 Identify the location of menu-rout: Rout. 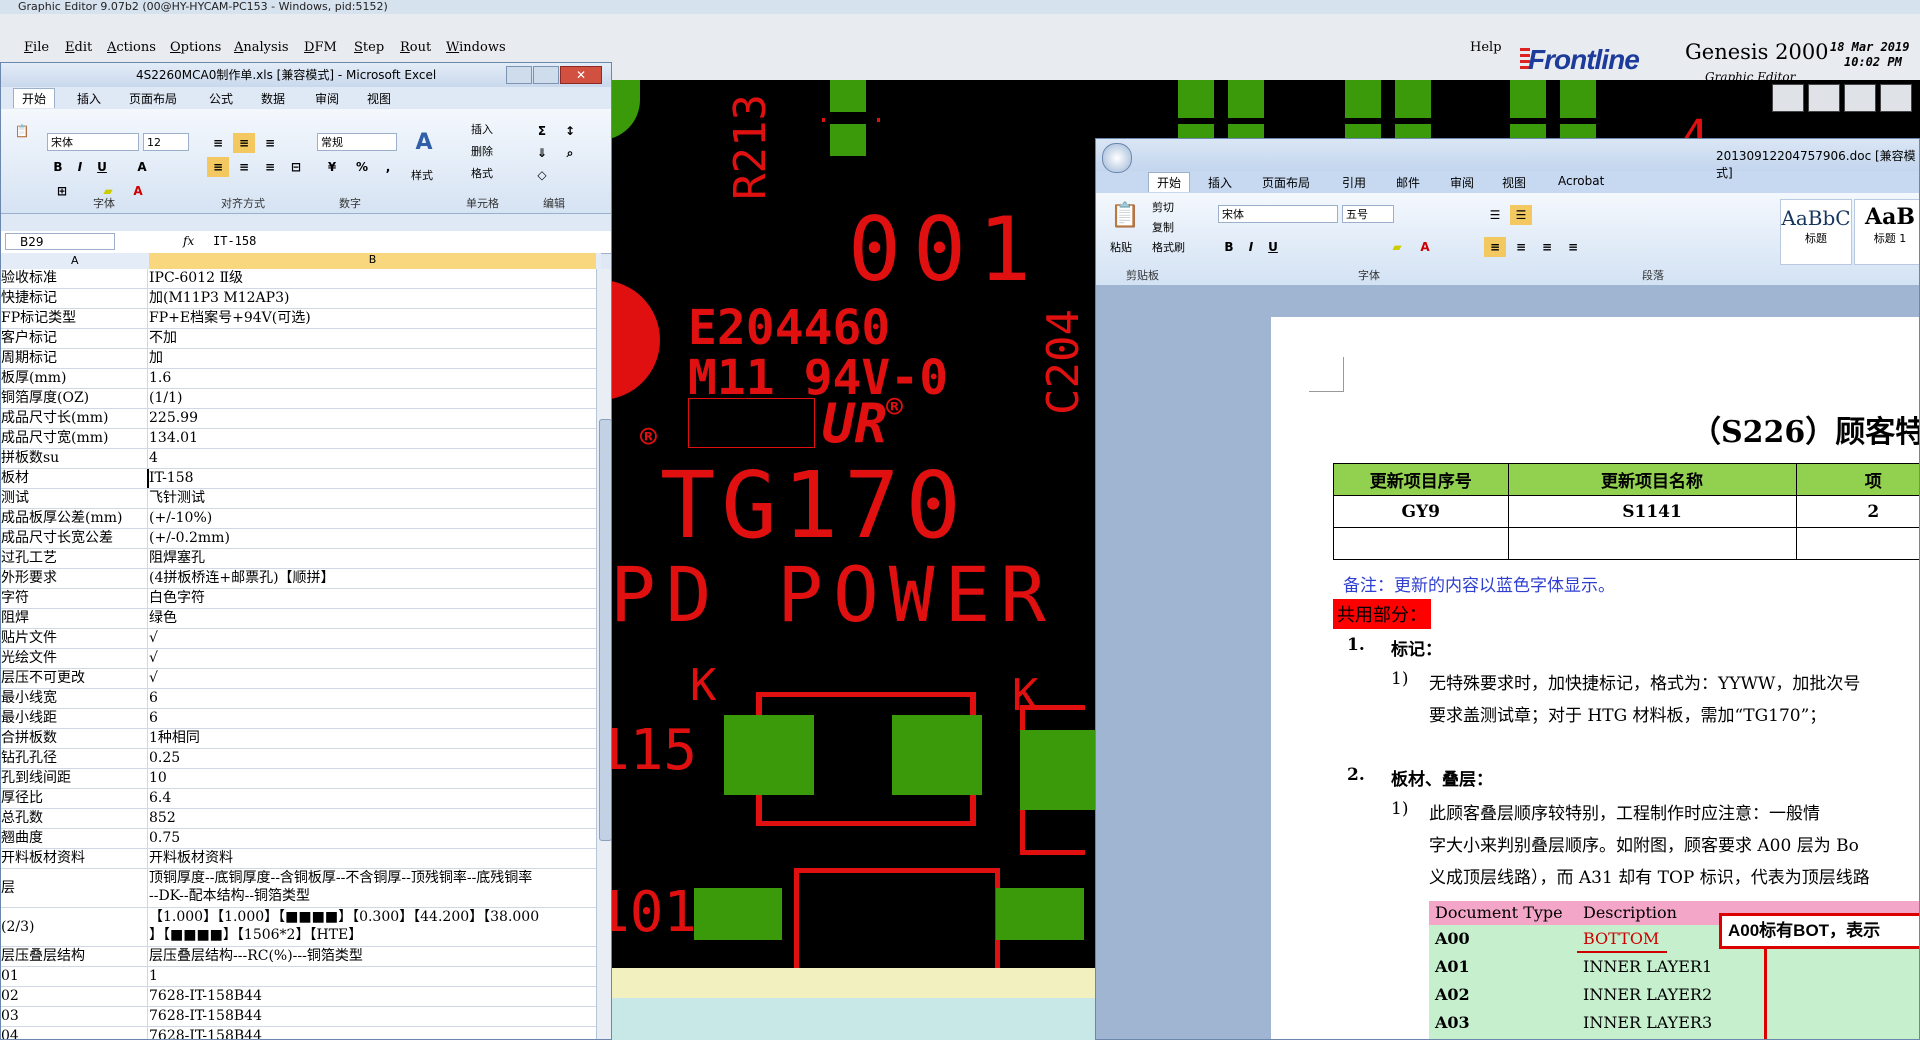
(415, 47).